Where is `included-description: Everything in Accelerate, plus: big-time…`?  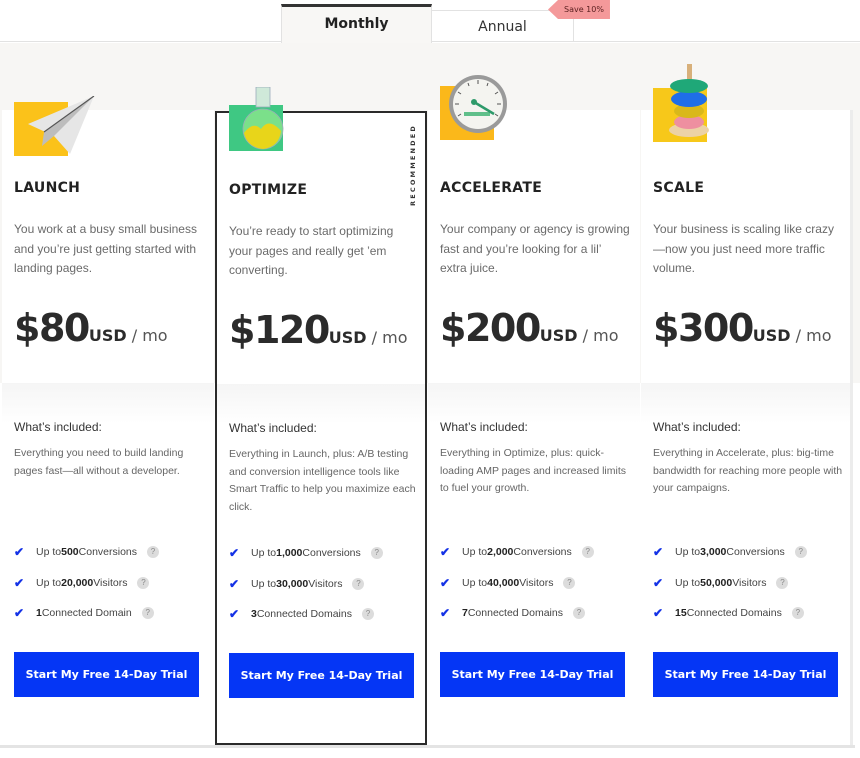
included-description: Everything in Accelerate, plus: big-time… is located at coordinates (748, 470).